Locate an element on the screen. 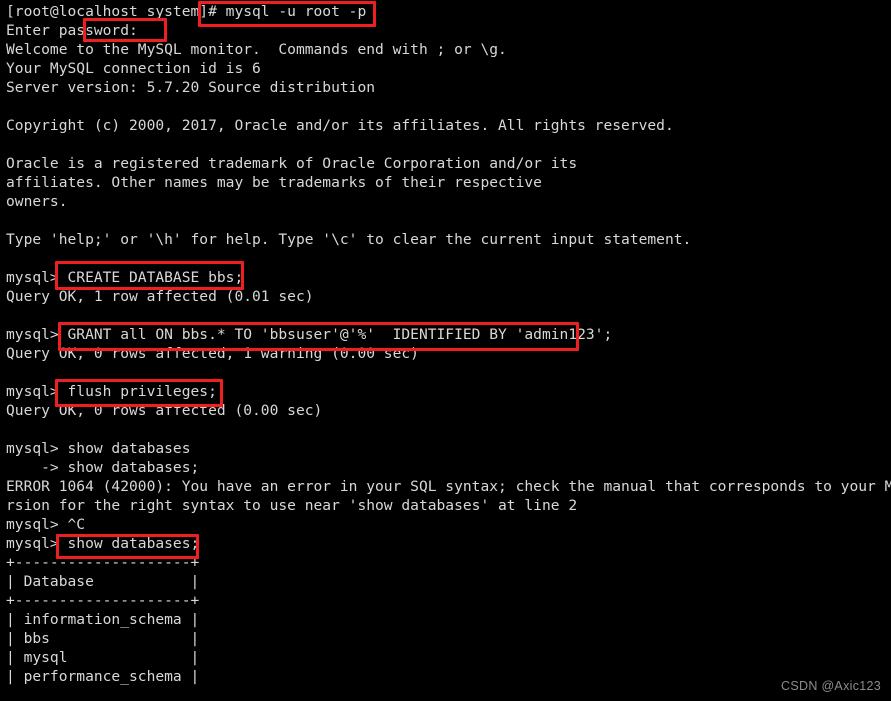  table-row: | mysql | is located at coordinates (103, 657).